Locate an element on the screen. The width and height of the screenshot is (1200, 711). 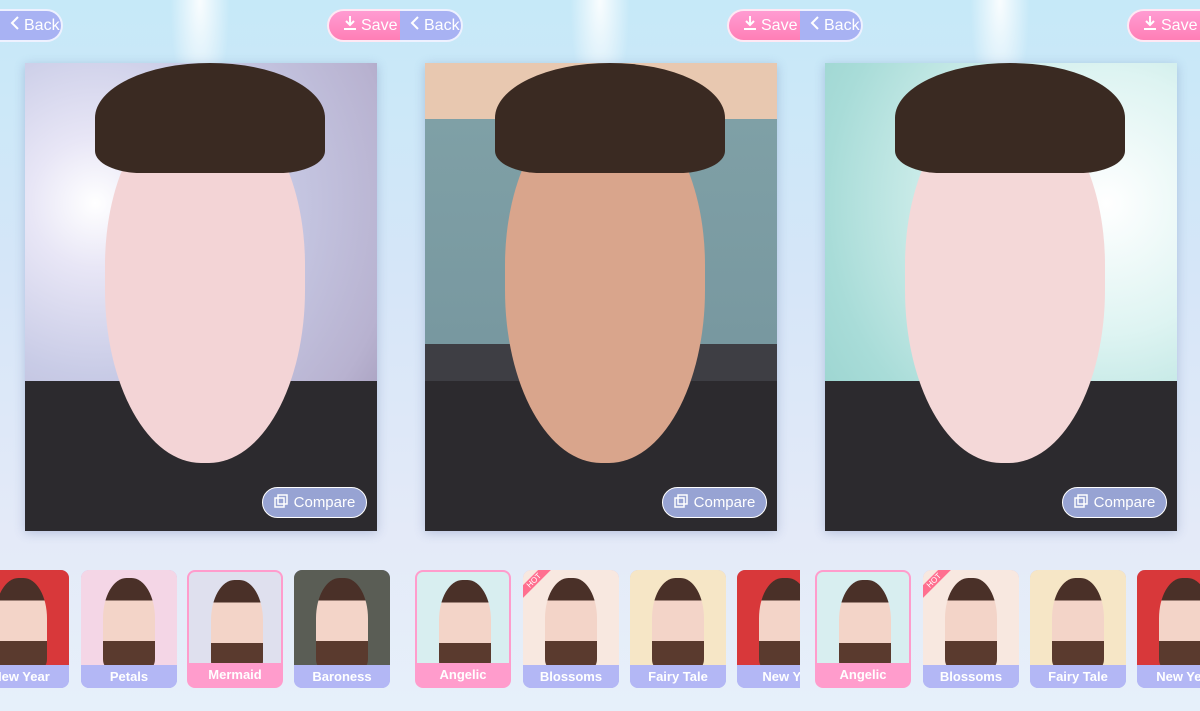
filter-thumbnail: Baroness is located at coordinates (342, 629).